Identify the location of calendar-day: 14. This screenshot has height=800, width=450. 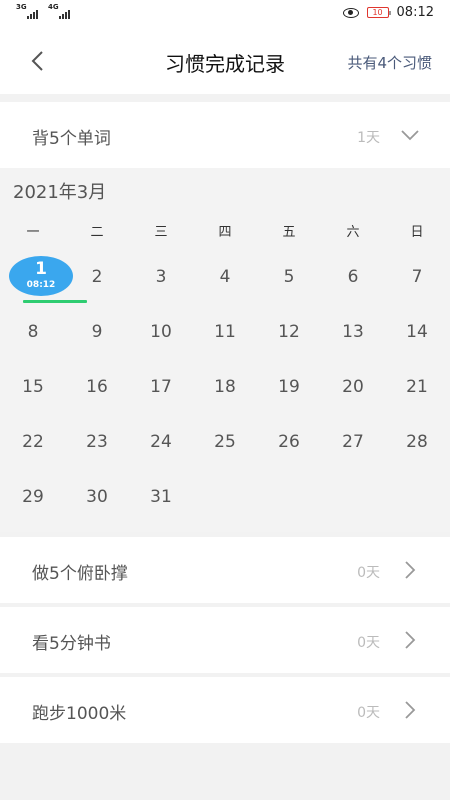
(417, 332).